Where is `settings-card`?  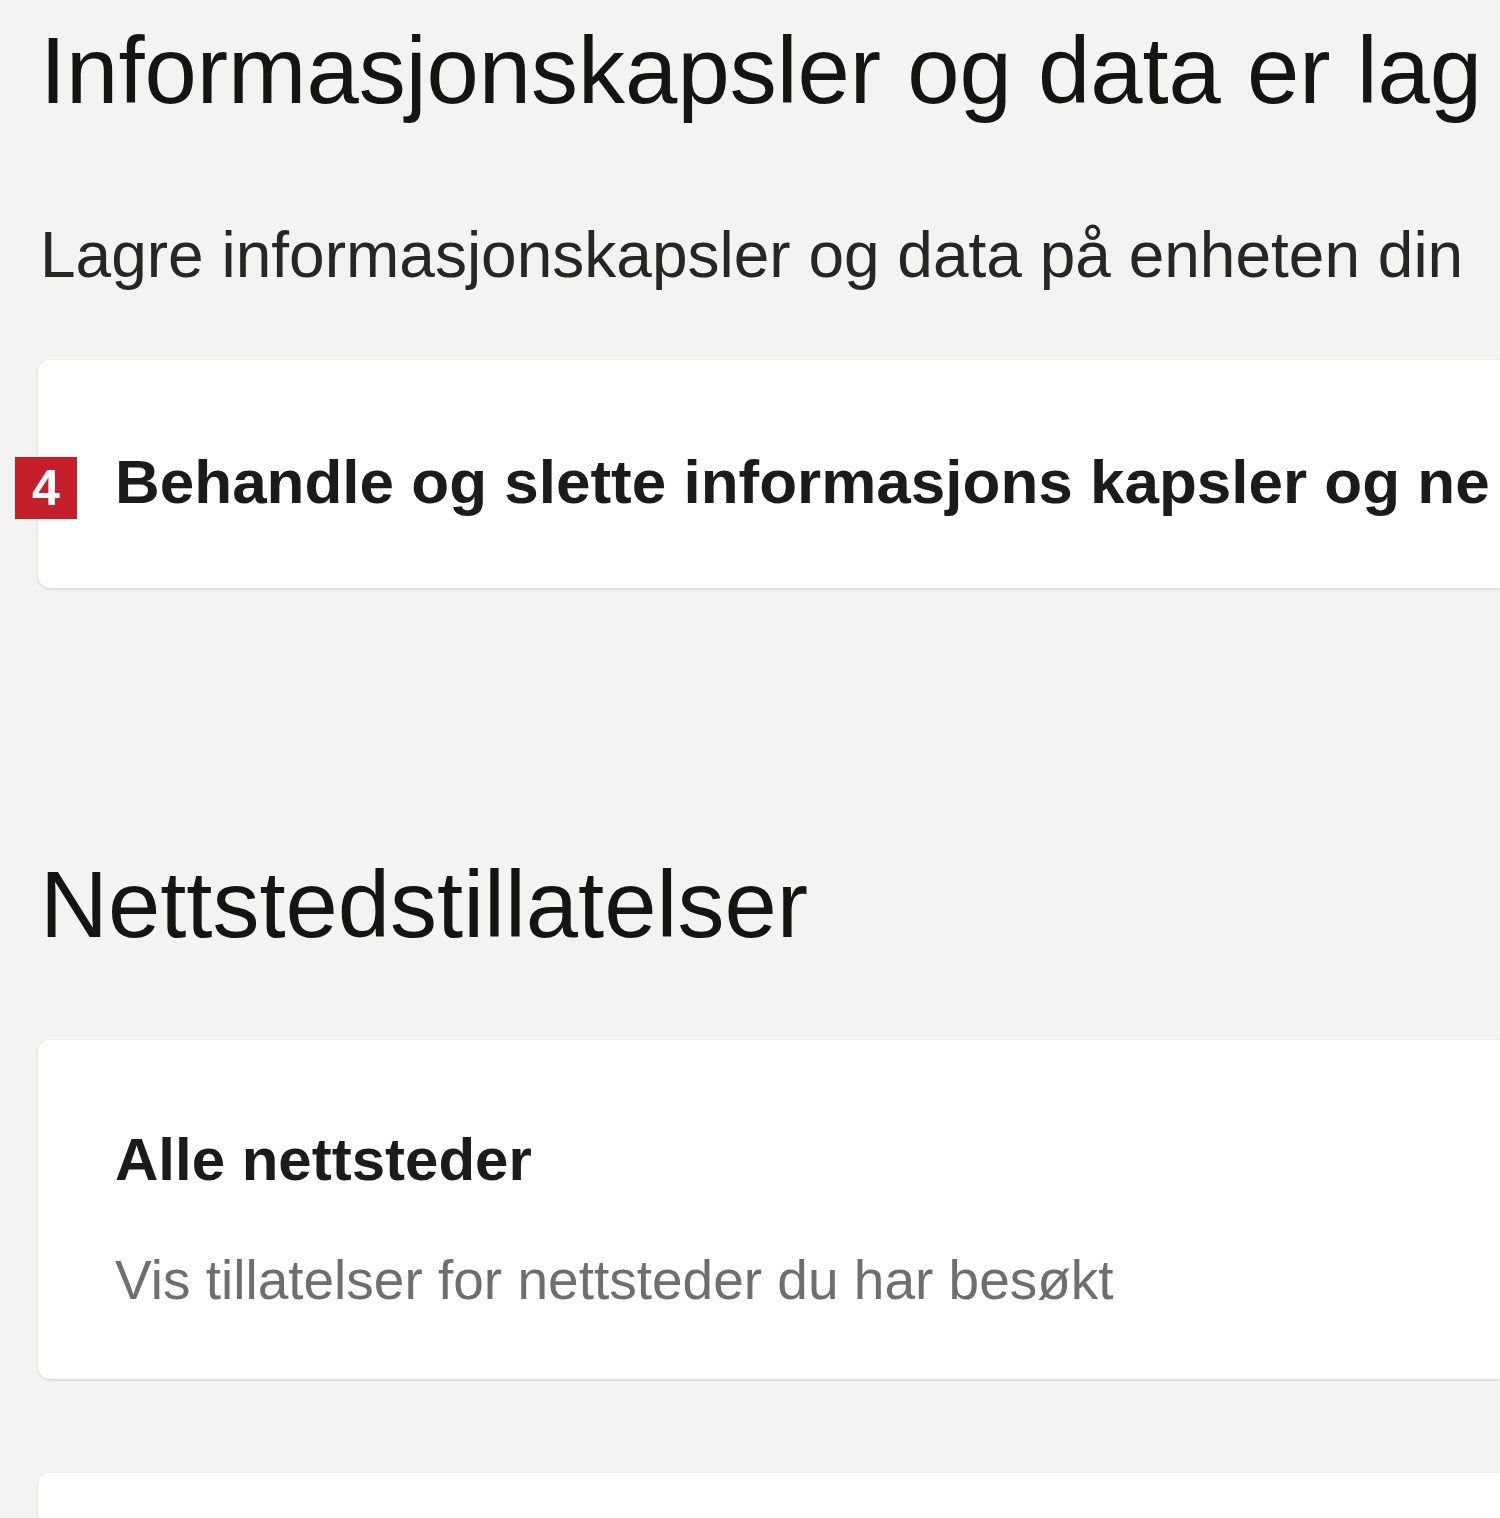
settings-card is located at coordinates (769, 1495).